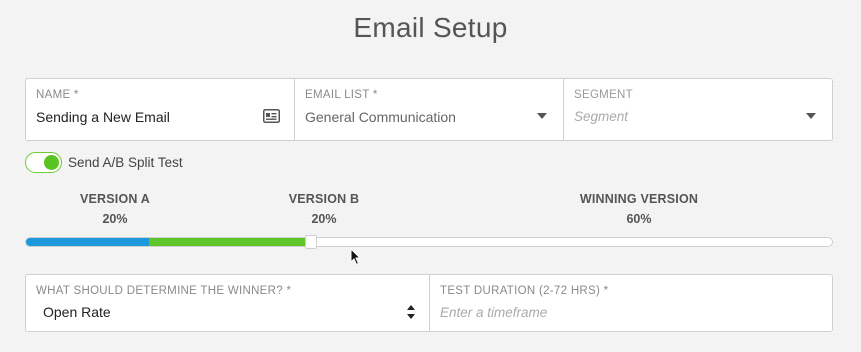 The width and height of the screenshot is (861, 352). Describe the element at coordinates (411, 314) in the screenshot. I see `select-updown-icon` at that location.